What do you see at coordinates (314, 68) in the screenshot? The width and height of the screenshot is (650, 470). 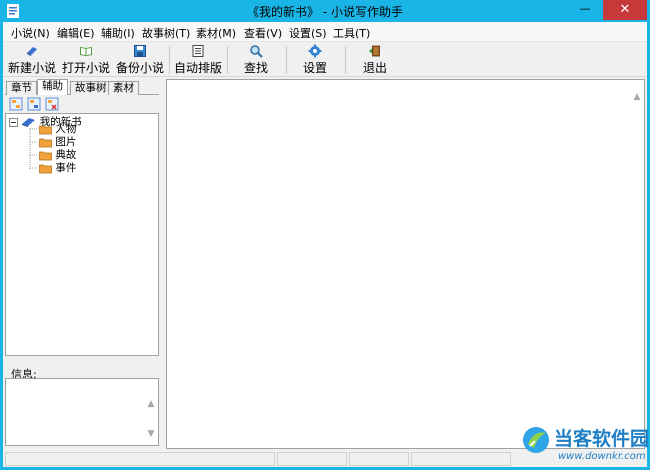 I see `settings-label: 设置` at bounding box center [314, 68].